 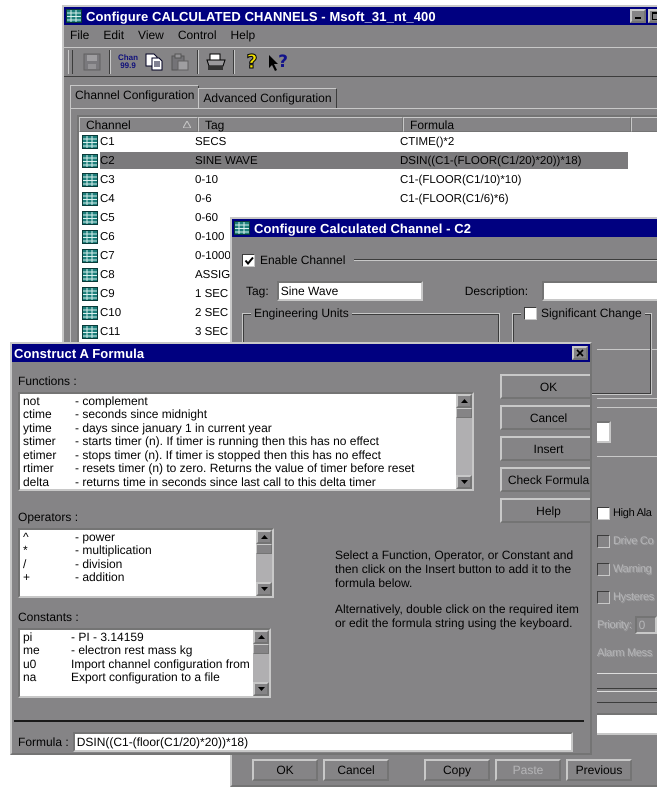 What do you see at coordinates (545, 448) in the screenshot?
I see `dialog-button: Insert` at bounding box center [545, 448].